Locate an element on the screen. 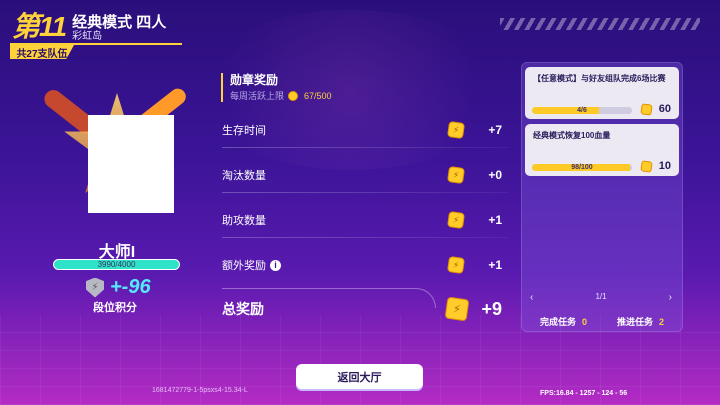 Image resolution: width=720 pixels, height=405 pixels. chevron-left-icon: ‹ is located at coordinates (531, 297).